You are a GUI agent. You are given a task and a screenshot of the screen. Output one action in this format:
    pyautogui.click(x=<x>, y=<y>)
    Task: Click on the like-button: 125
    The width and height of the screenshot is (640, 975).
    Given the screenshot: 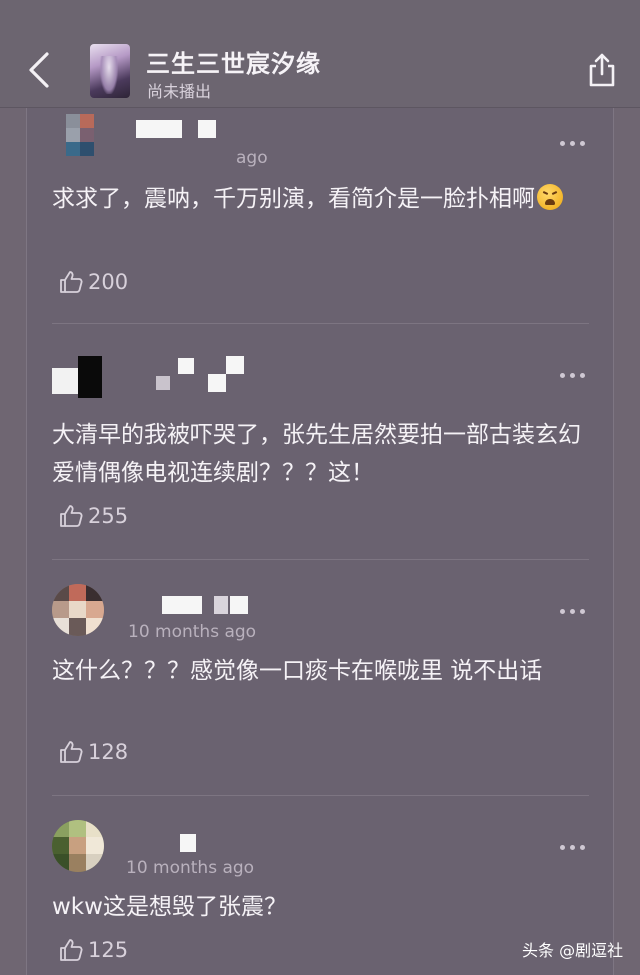 What is the action you would take?
    pyautogui.click(x=93, y=950)
    